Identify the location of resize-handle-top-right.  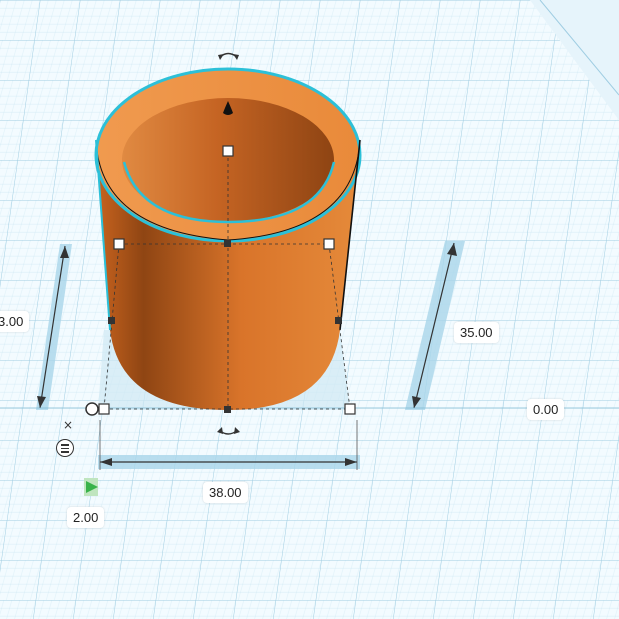
(329, 244).